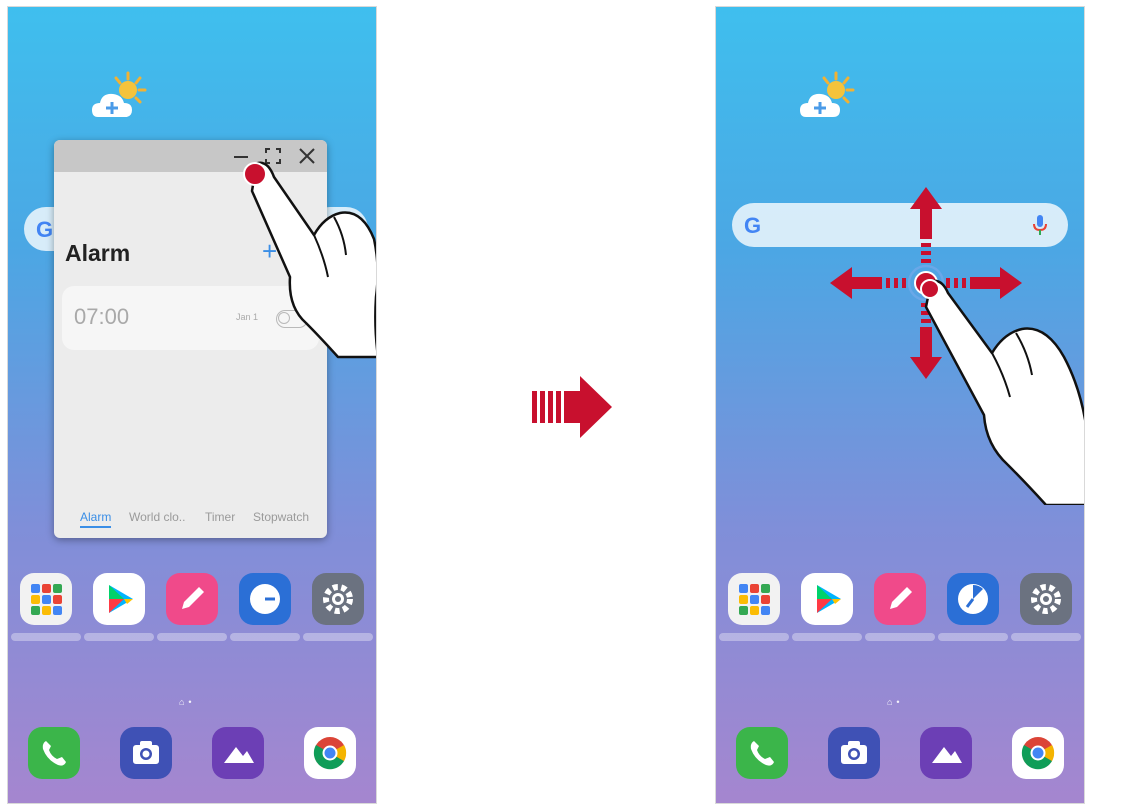  What do you see at coordinates (190, 520) in the screenshot?
I see `alarm-tabs: Alarm World clo.. Timer Stopwatch` at bounding box center [190, 520].